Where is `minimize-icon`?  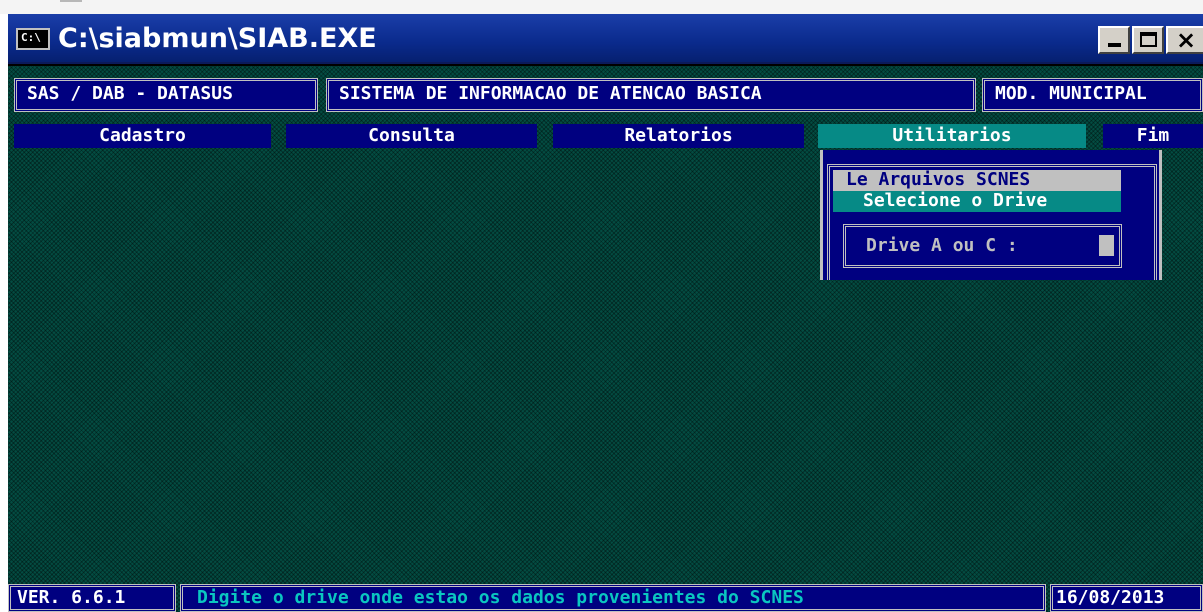
minimize-icon is located at coordinates (1114, 45).